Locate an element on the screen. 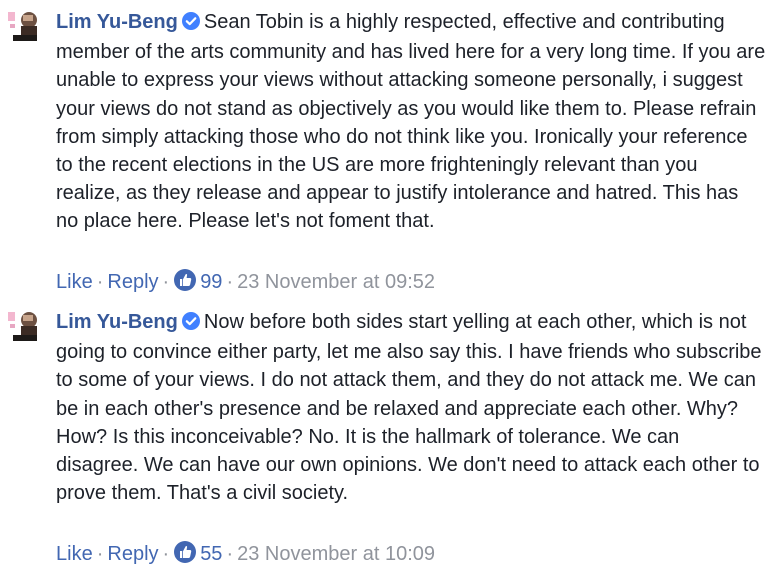 The width and height of the screenshot is (776, 573). comment-actions: Like · Reply · 55 · 23 November at 10:09 is located at coordinates (245, 555).